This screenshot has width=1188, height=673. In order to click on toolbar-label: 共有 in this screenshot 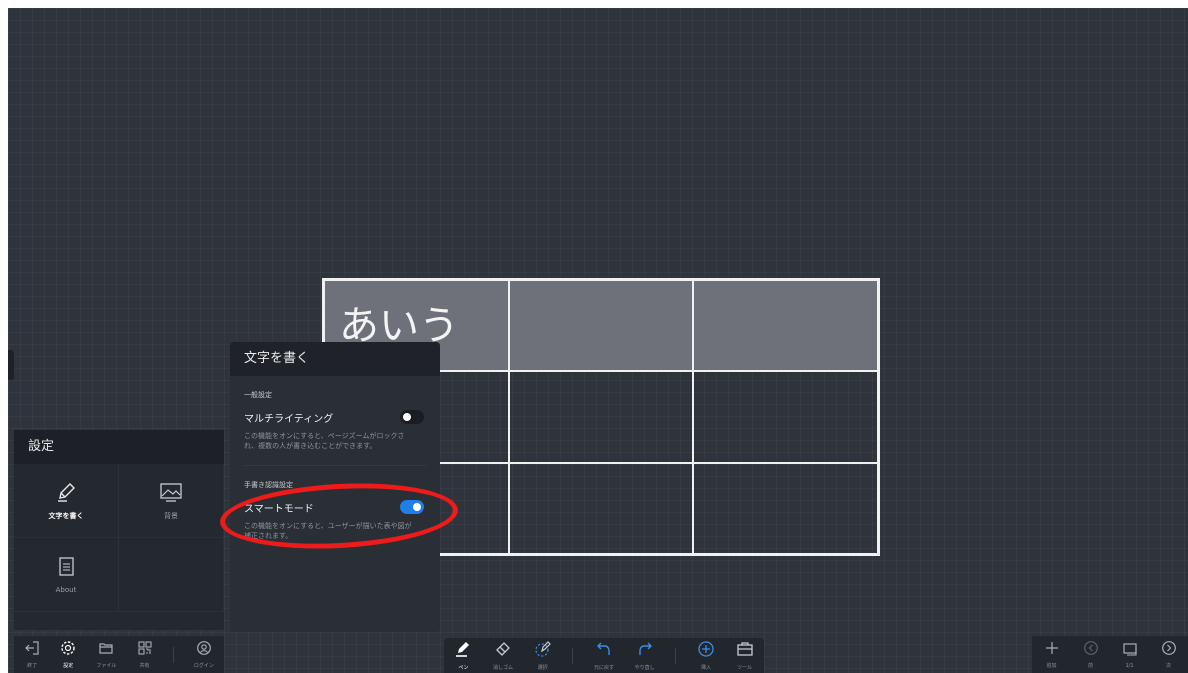, I will do `click(144, 666)`.